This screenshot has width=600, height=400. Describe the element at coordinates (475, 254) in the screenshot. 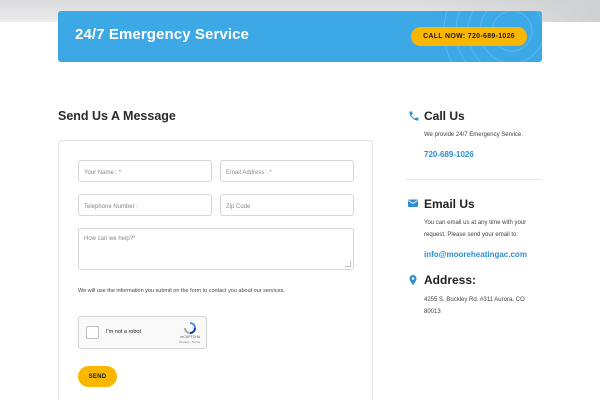

I see `email-link: info@mooreheatingac.com` at that location.